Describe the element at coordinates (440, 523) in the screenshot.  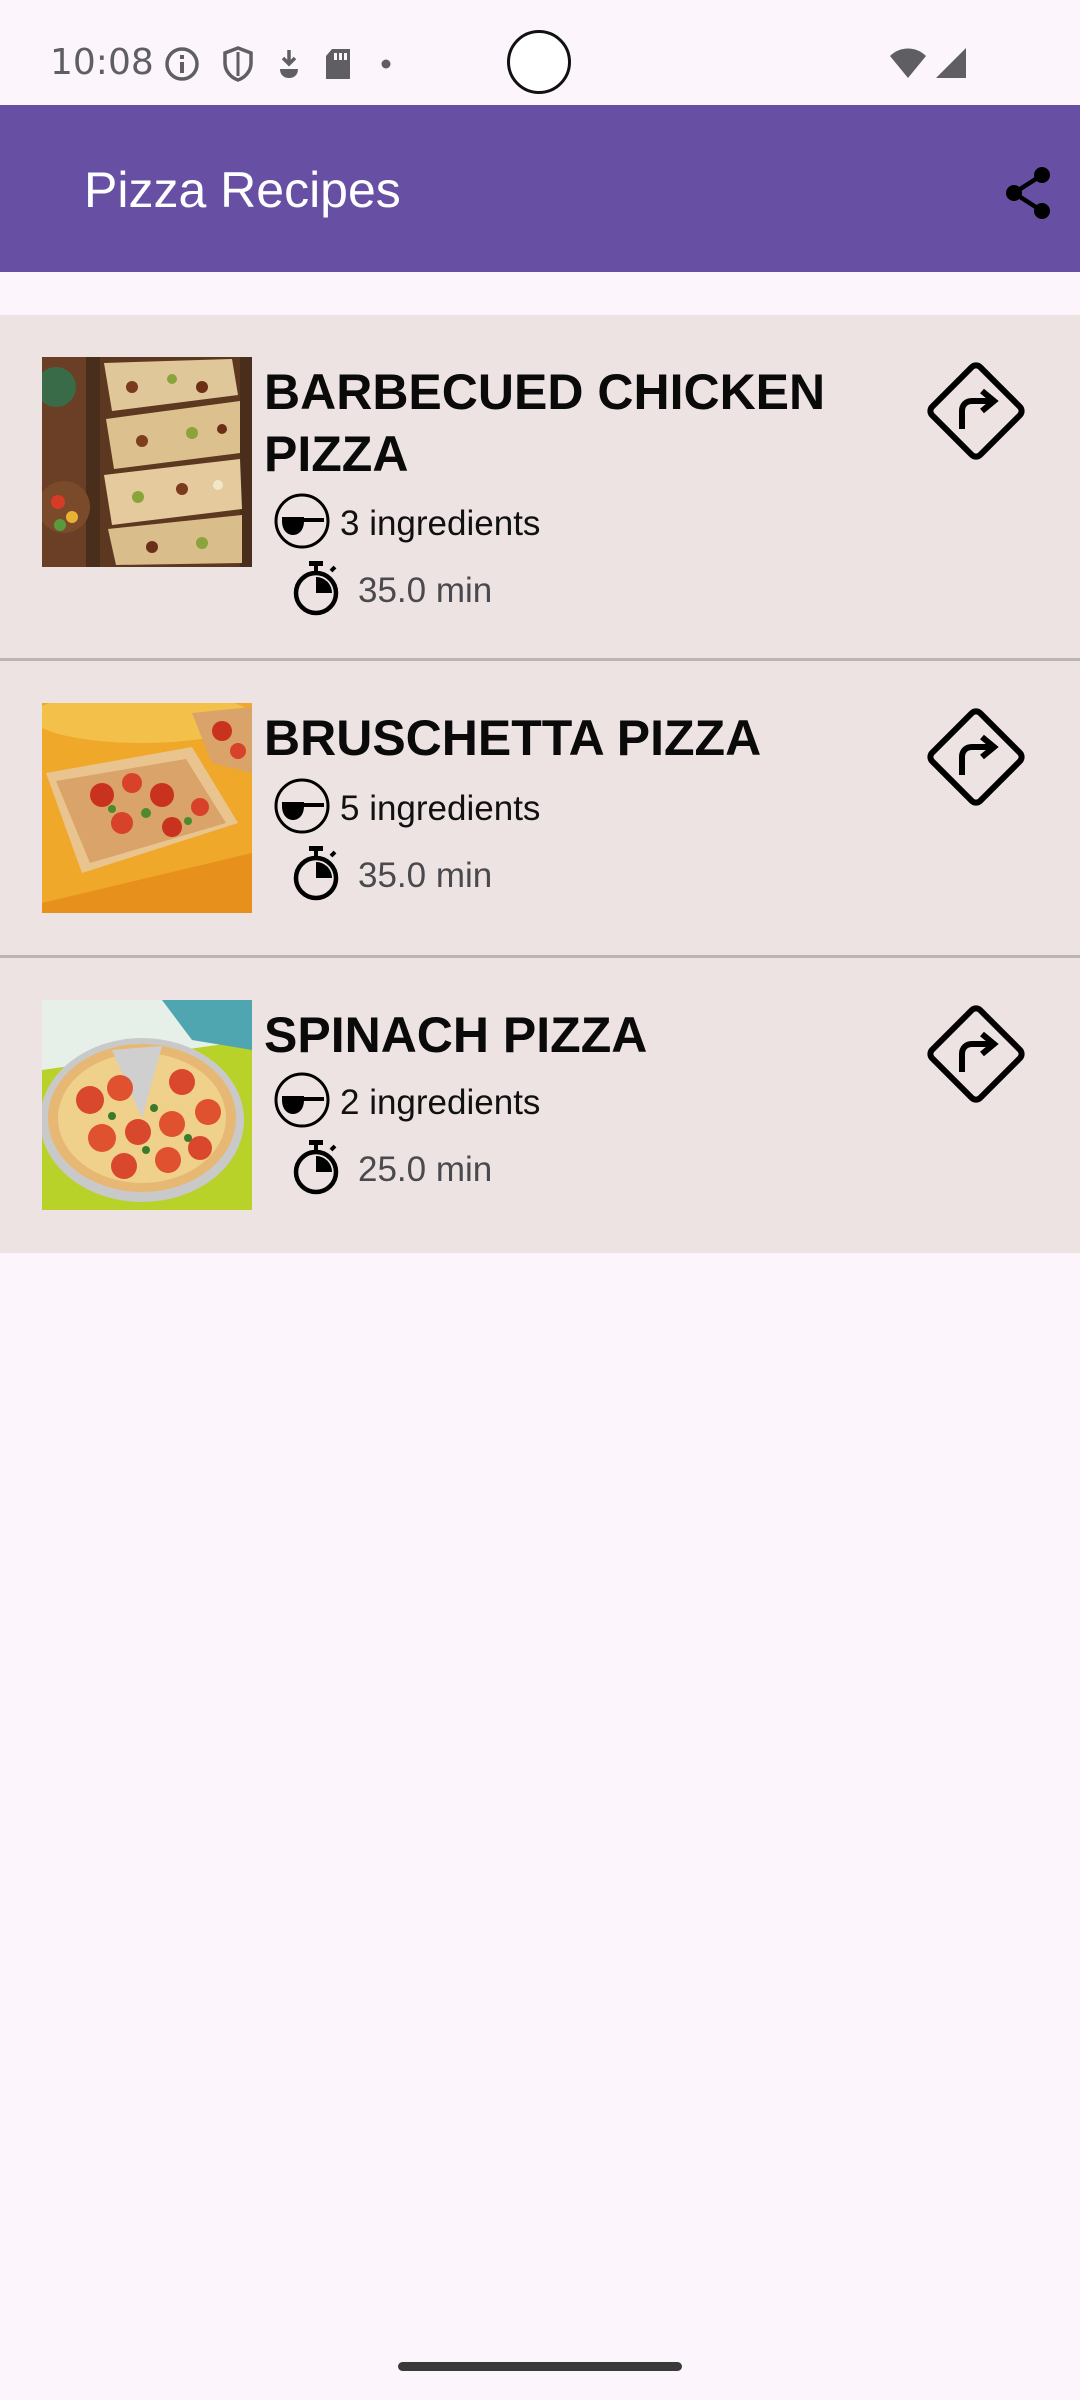
I see `ingredients-count: 3 ingredients` at that location.